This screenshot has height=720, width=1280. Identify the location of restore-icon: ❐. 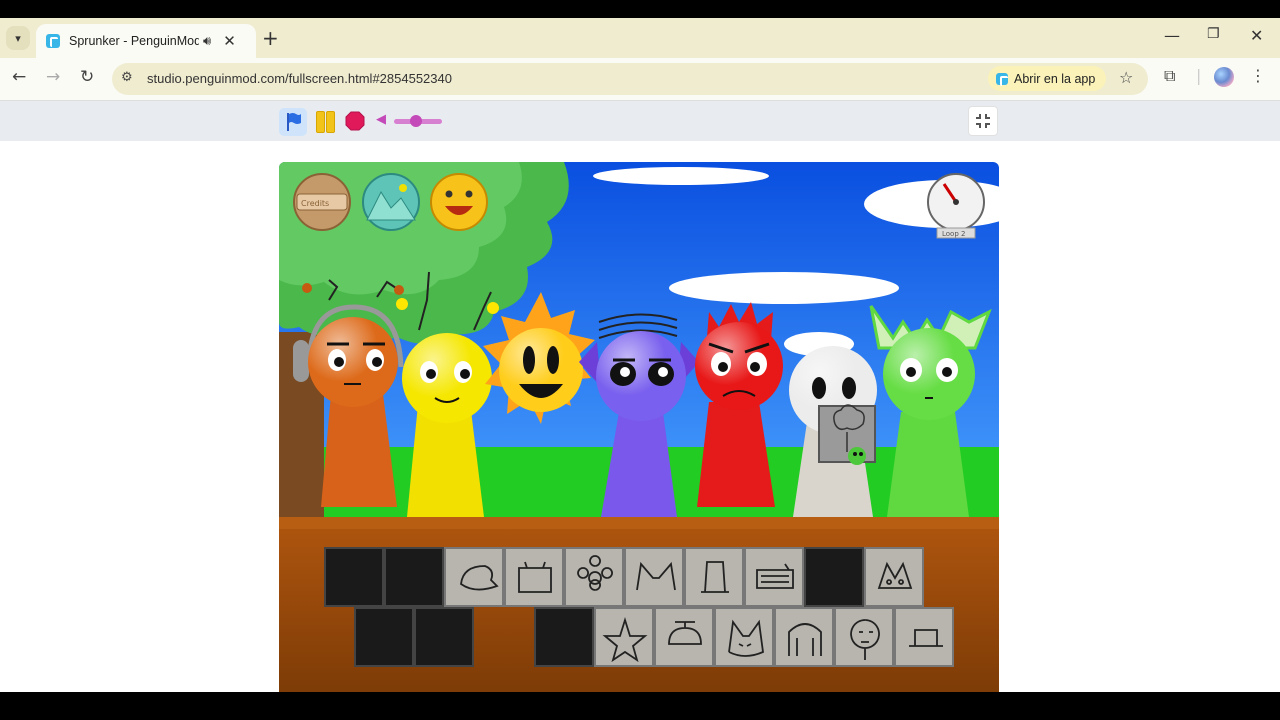
(1213, 34).